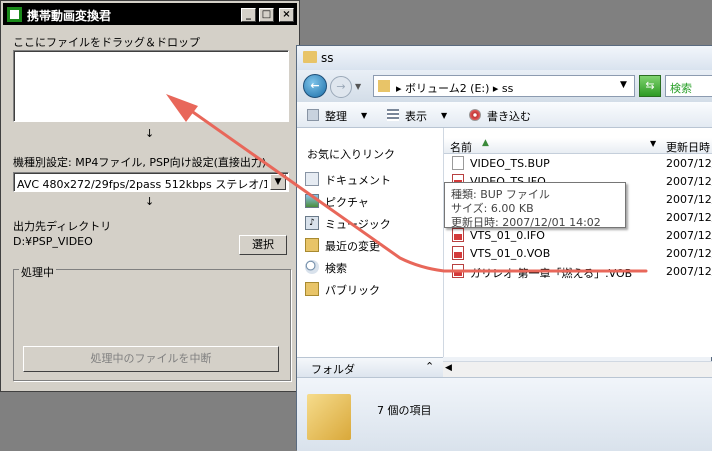 The height and width of the screenshot is (451, 712). What do you see at coordinates (352, 246) in the screenshot?
I see `nav-item-recent: 最近の変更` at bounding box center [352, 246].